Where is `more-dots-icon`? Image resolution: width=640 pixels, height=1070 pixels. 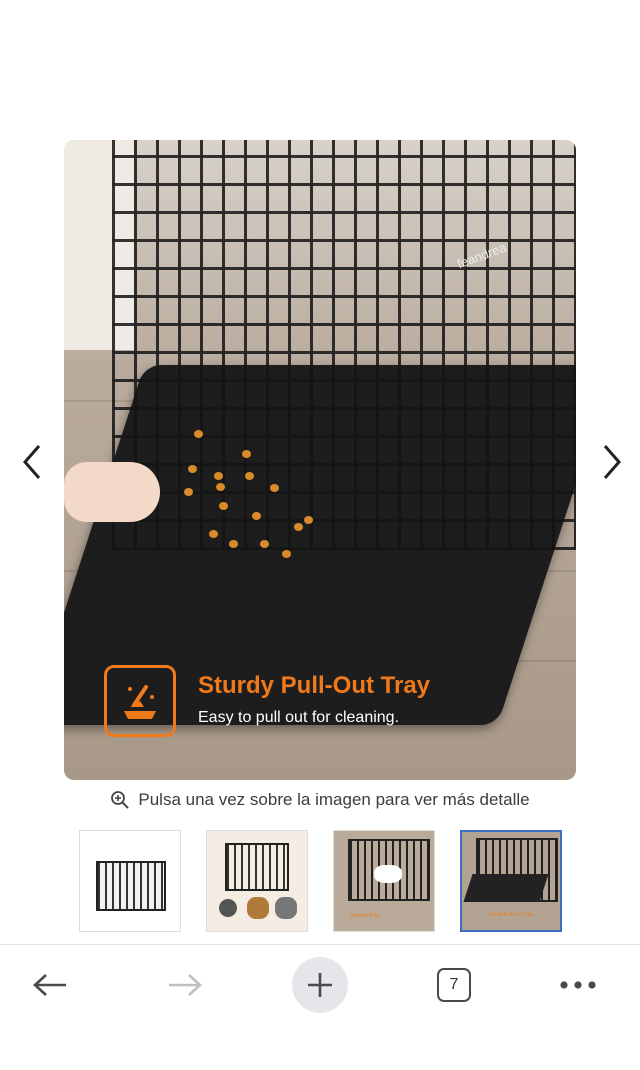 more-dots-icon is located at coordinates (578, 985).